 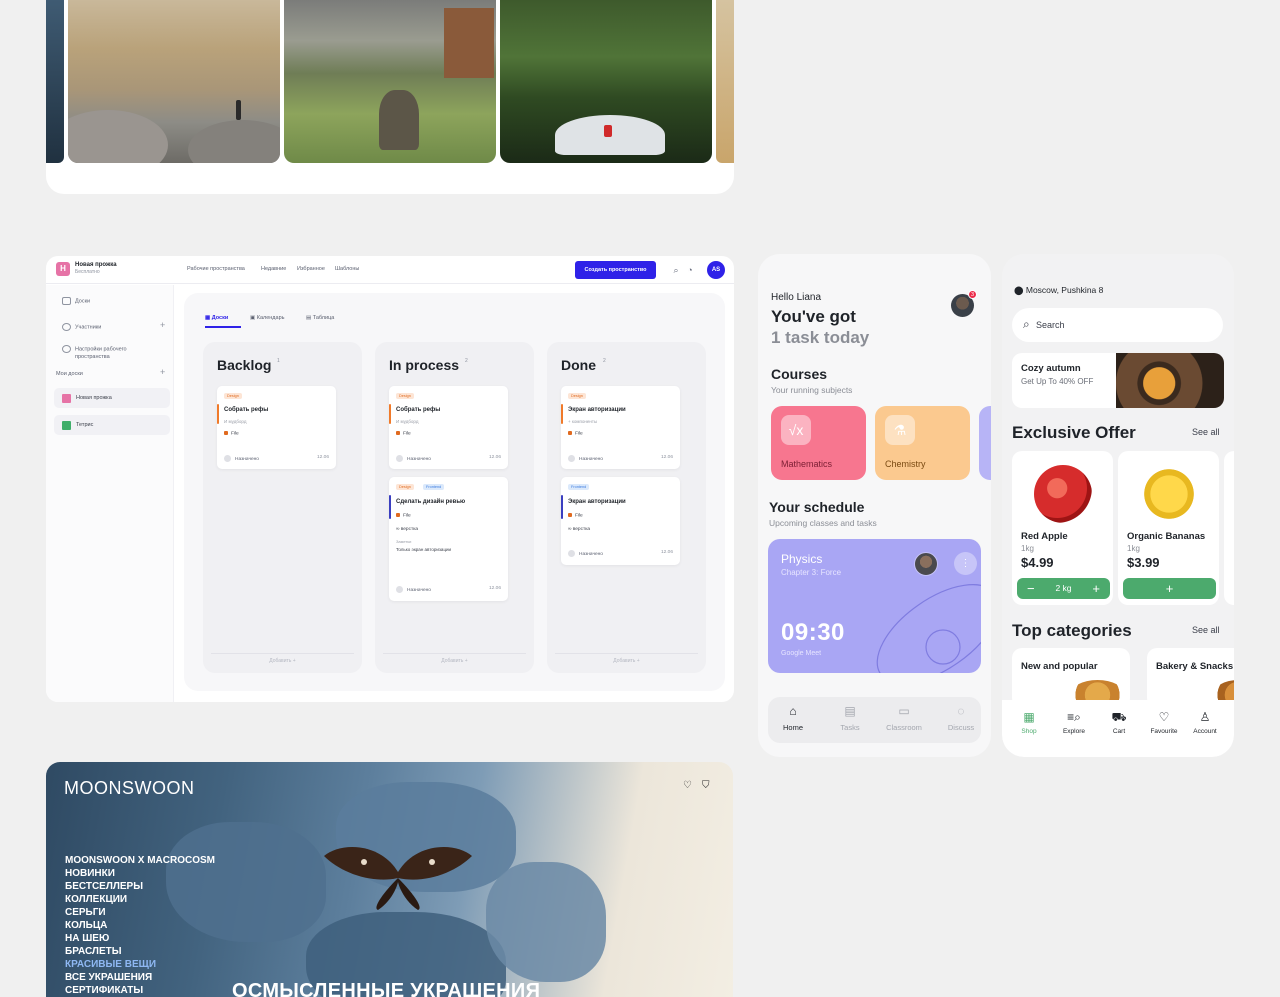 What do you see at coordinates (140, 873) in the screenshot?
I see `menu-item: НОВИНКИ` at bounding box center [140, 873].